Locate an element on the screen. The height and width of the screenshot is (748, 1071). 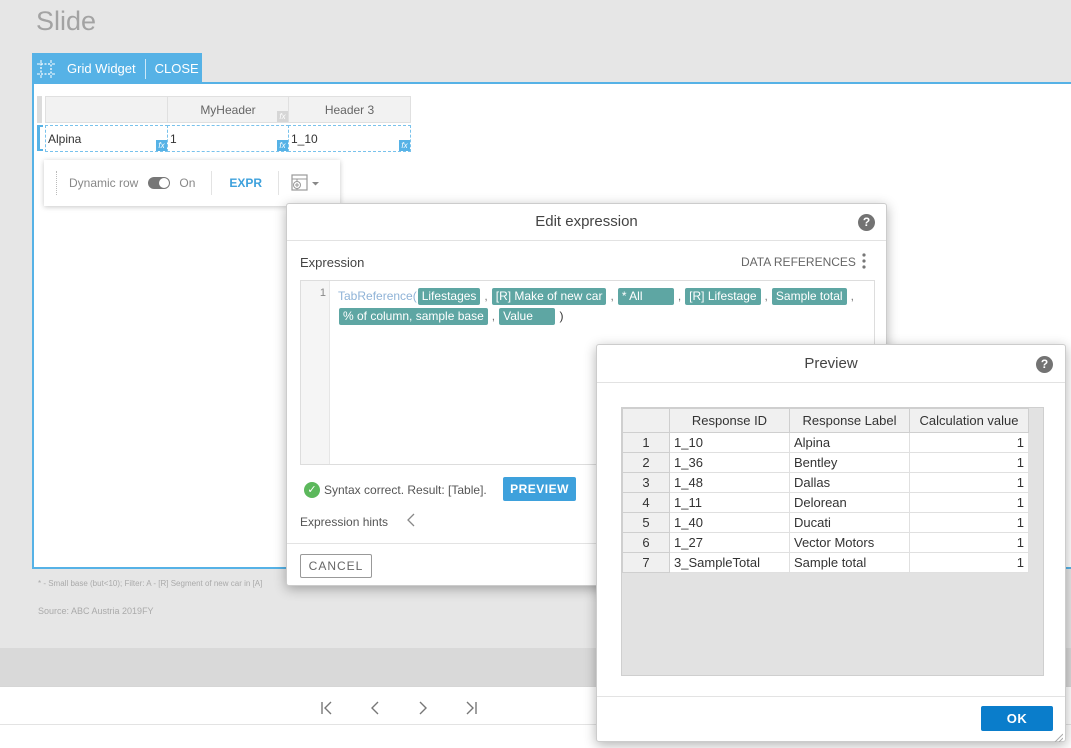
syntax-status-text: Syntax correct. Result: [Table]. is located at coordinates (405, 490).